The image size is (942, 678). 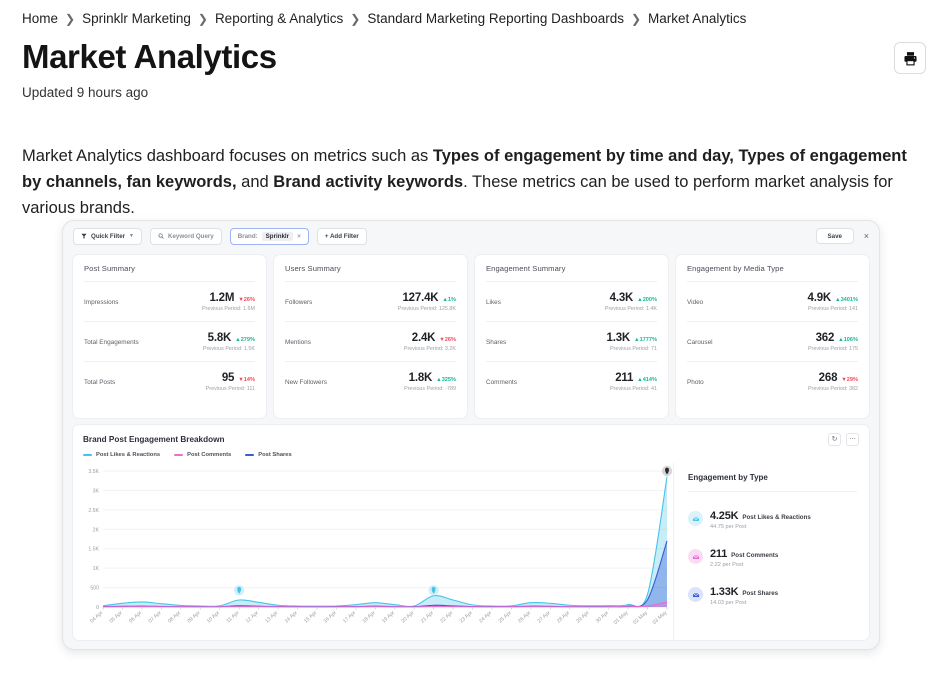 What do you see at coordinates (233, 617) in the screenshot?
I see `x-axis-tick-label: 11 Apr` at bounding box center [233, 617].